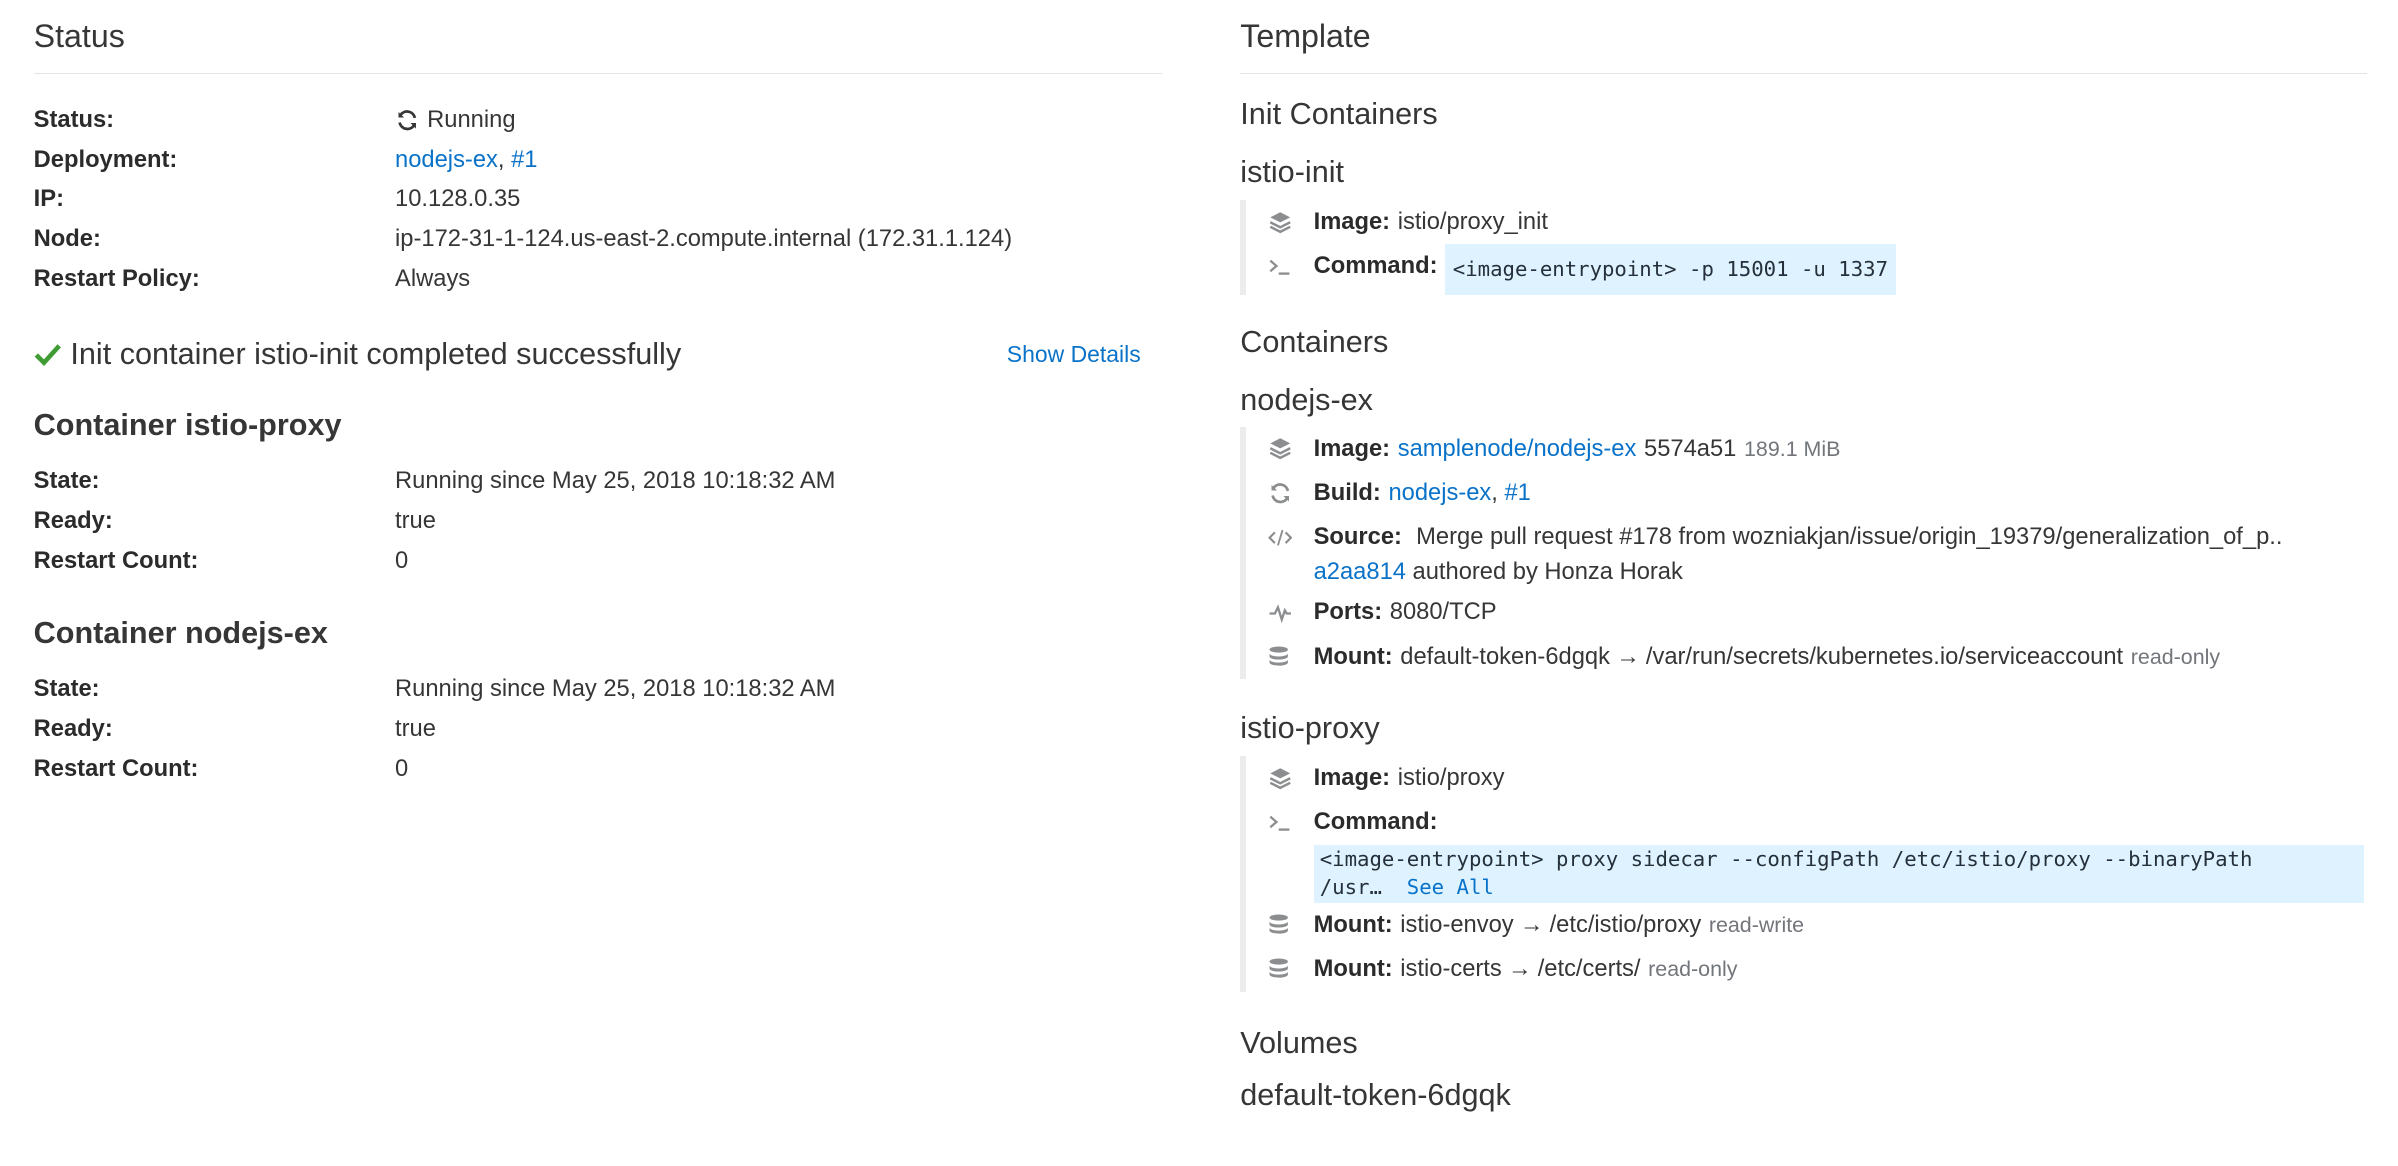  What do you see at coordinates (1756, 924) in the screenshot?
I see `mount-mode: read-write` at bounding box center [1756, 924].